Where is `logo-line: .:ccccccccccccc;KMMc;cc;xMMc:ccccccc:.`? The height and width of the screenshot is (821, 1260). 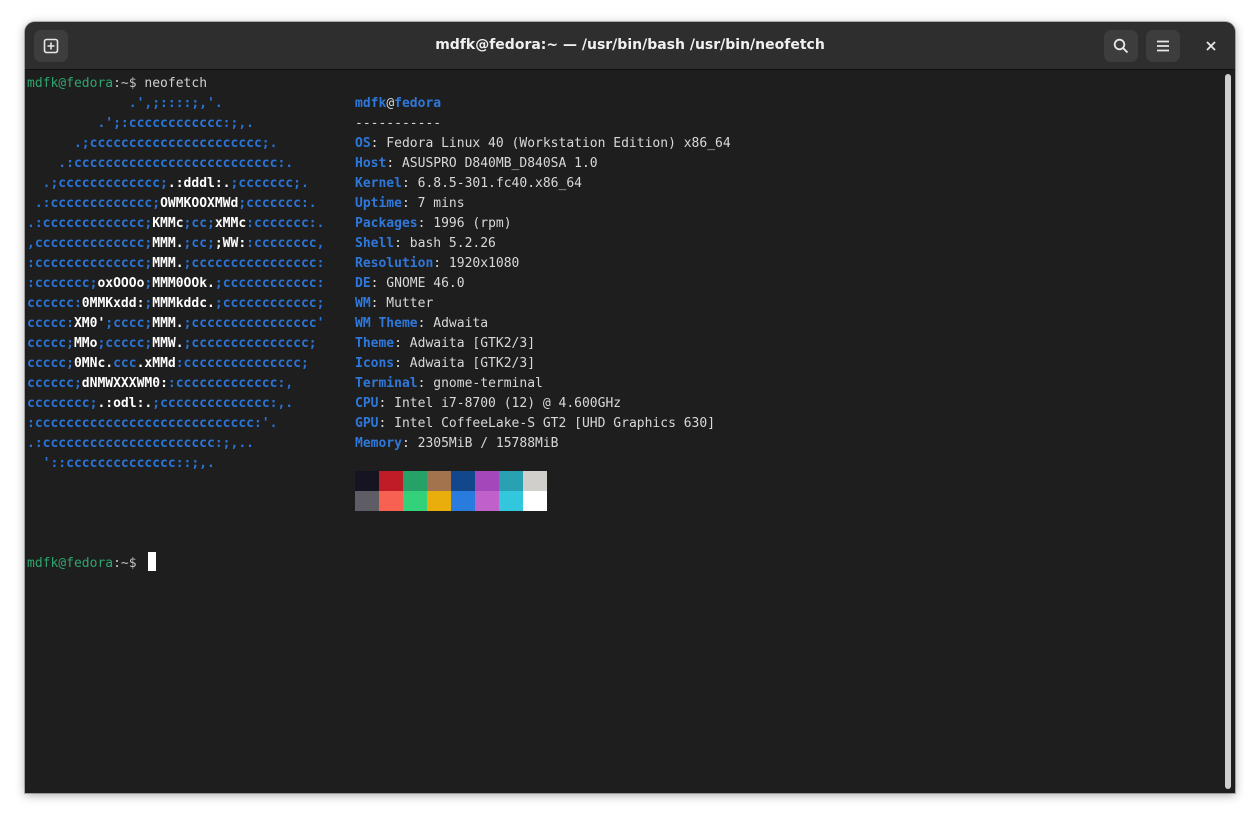
logo-line: .:ccccccccccccc;KMMc;cc;xMMc:ccccccc:. is located at coordinates (175, 224).